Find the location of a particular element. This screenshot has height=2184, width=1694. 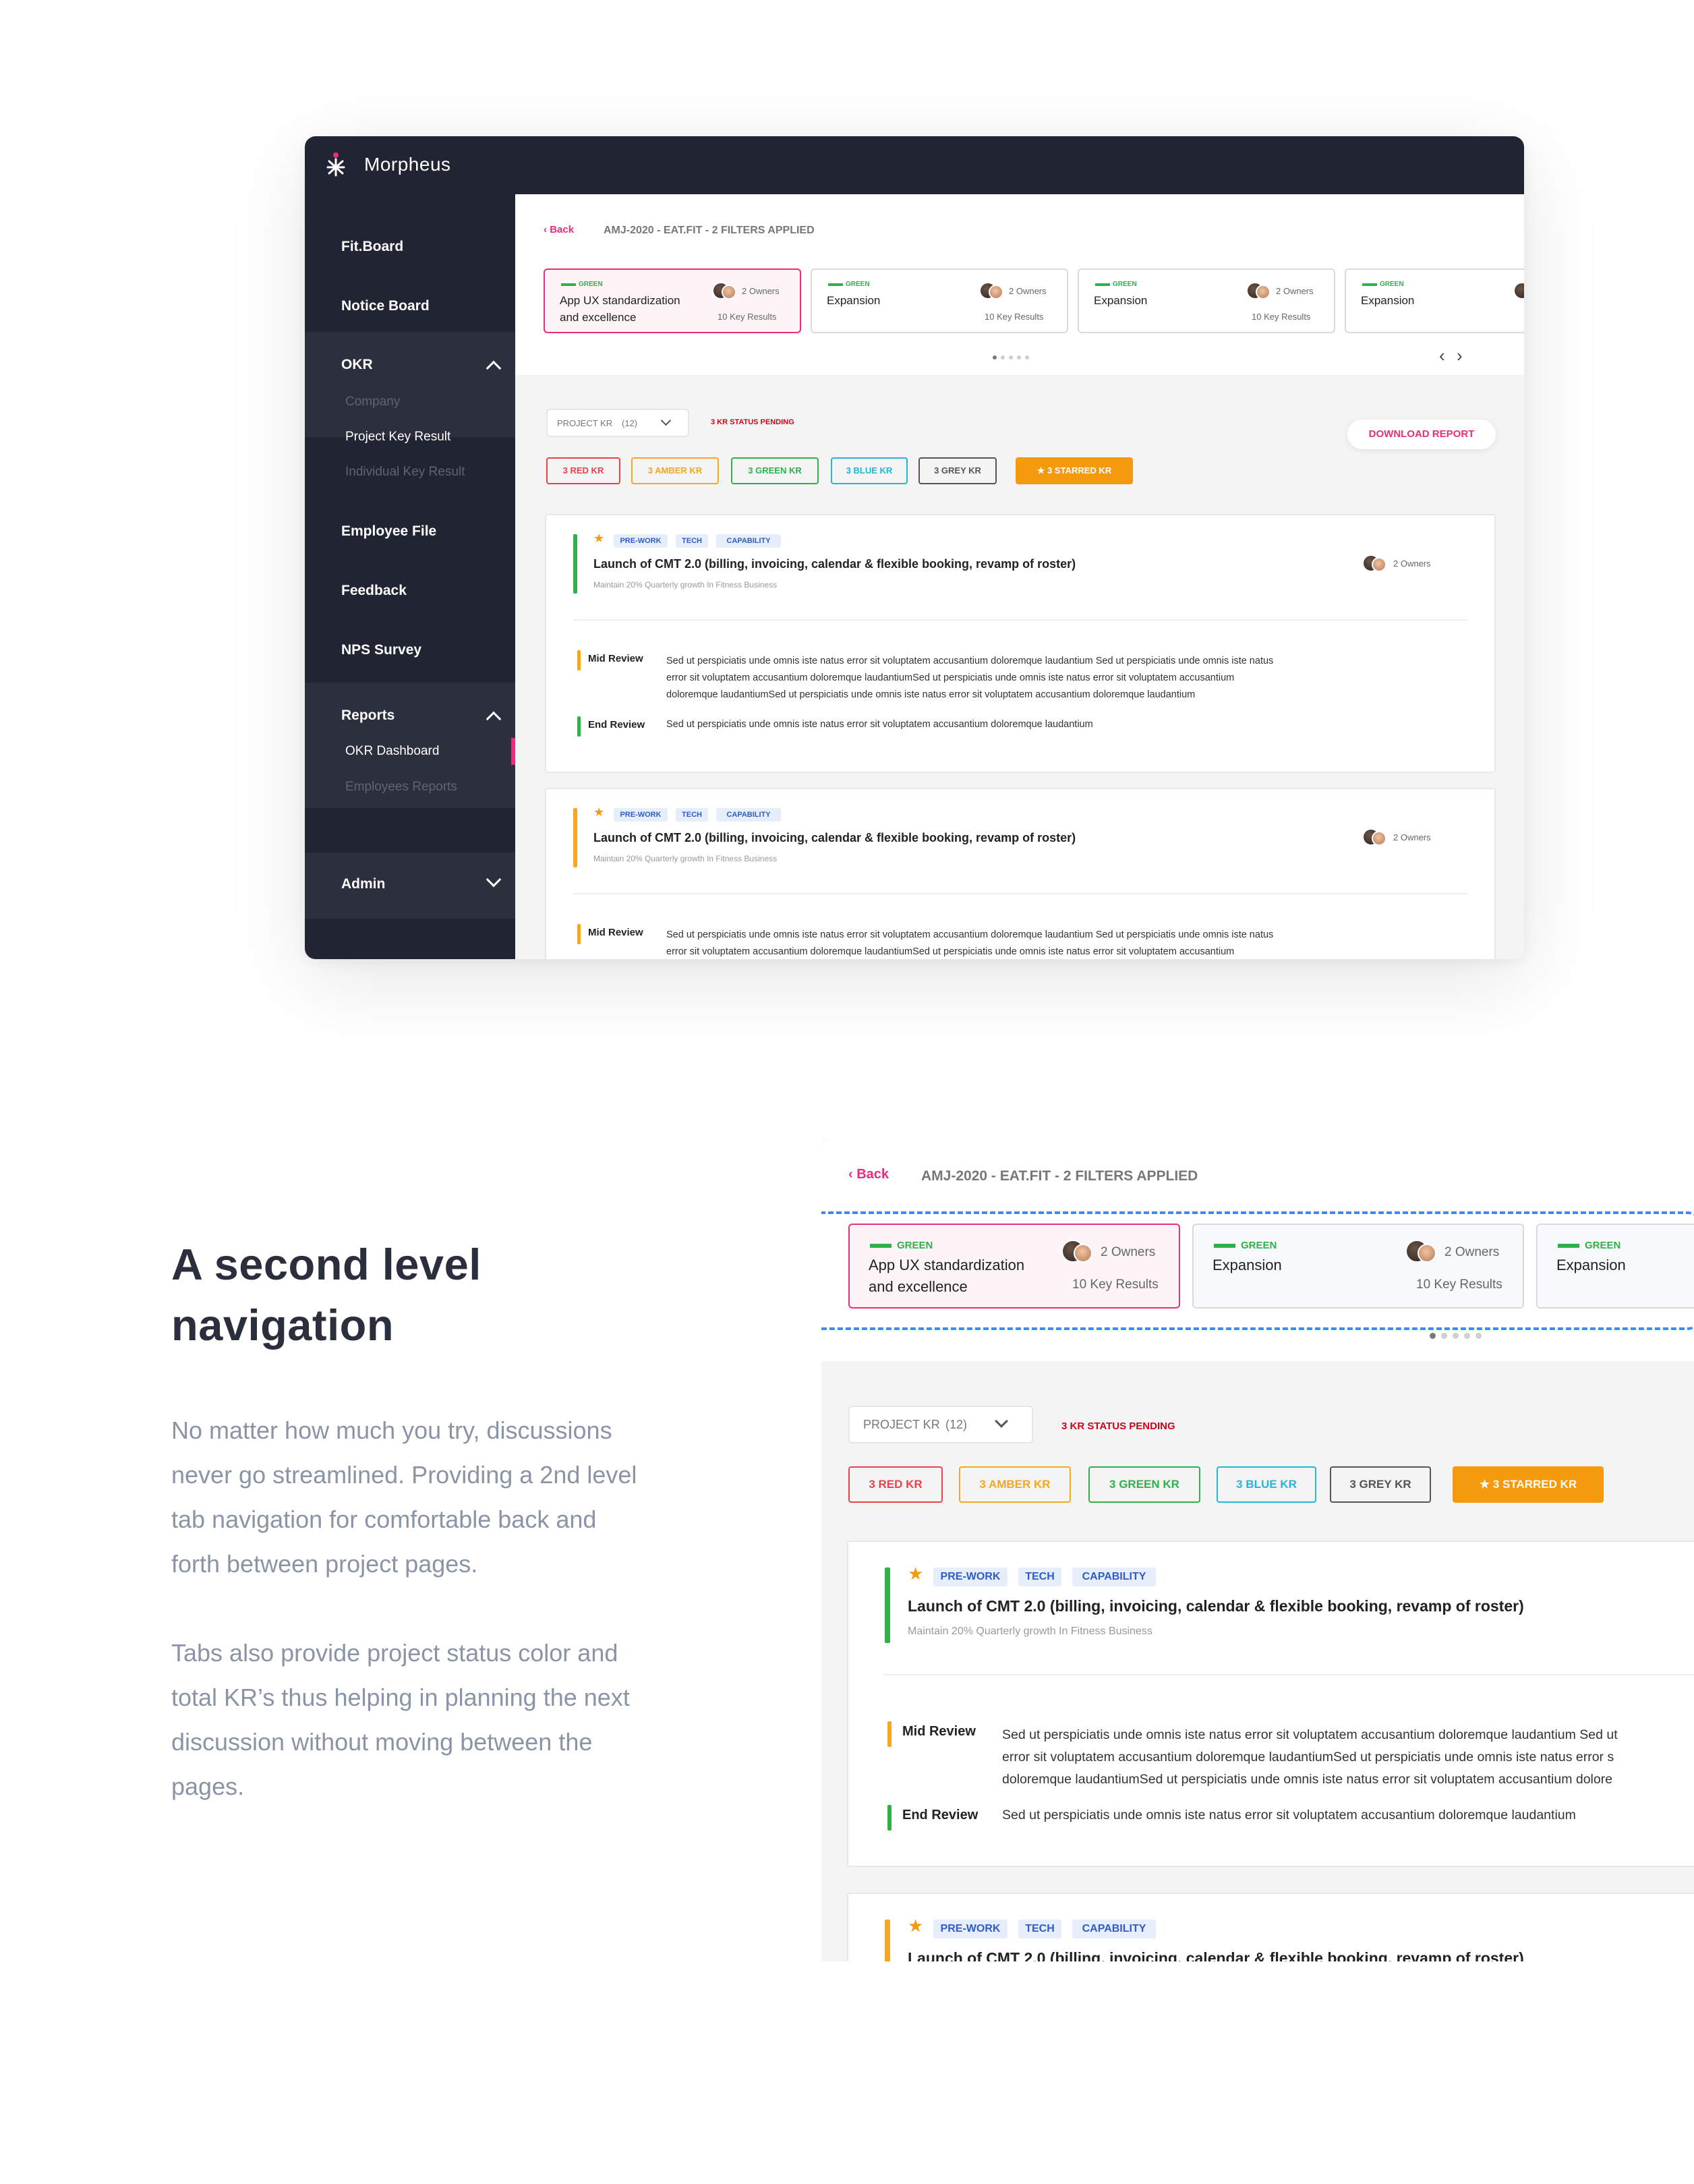

nav-okr: OKR is located at coordinates (357, 365).